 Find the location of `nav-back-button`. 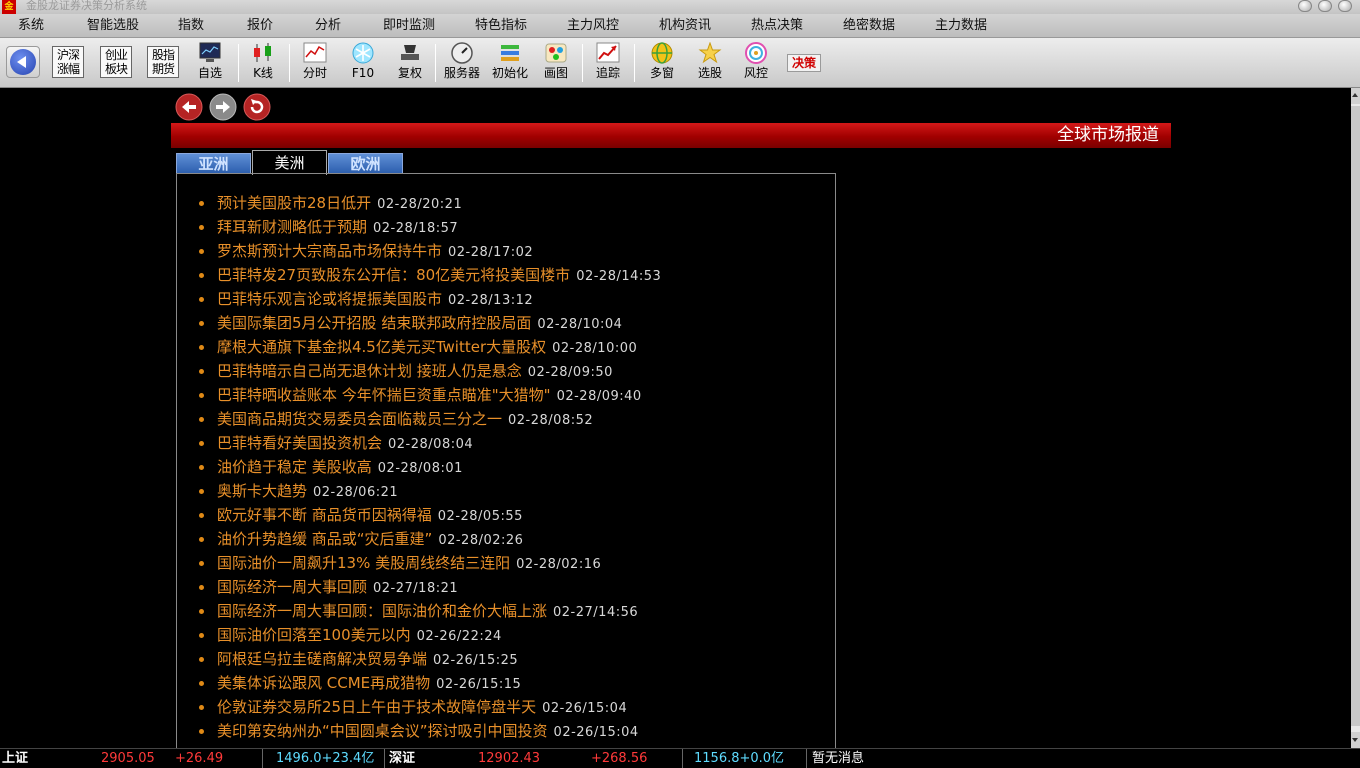

nav-back-button is located at coordinates (189, 107).